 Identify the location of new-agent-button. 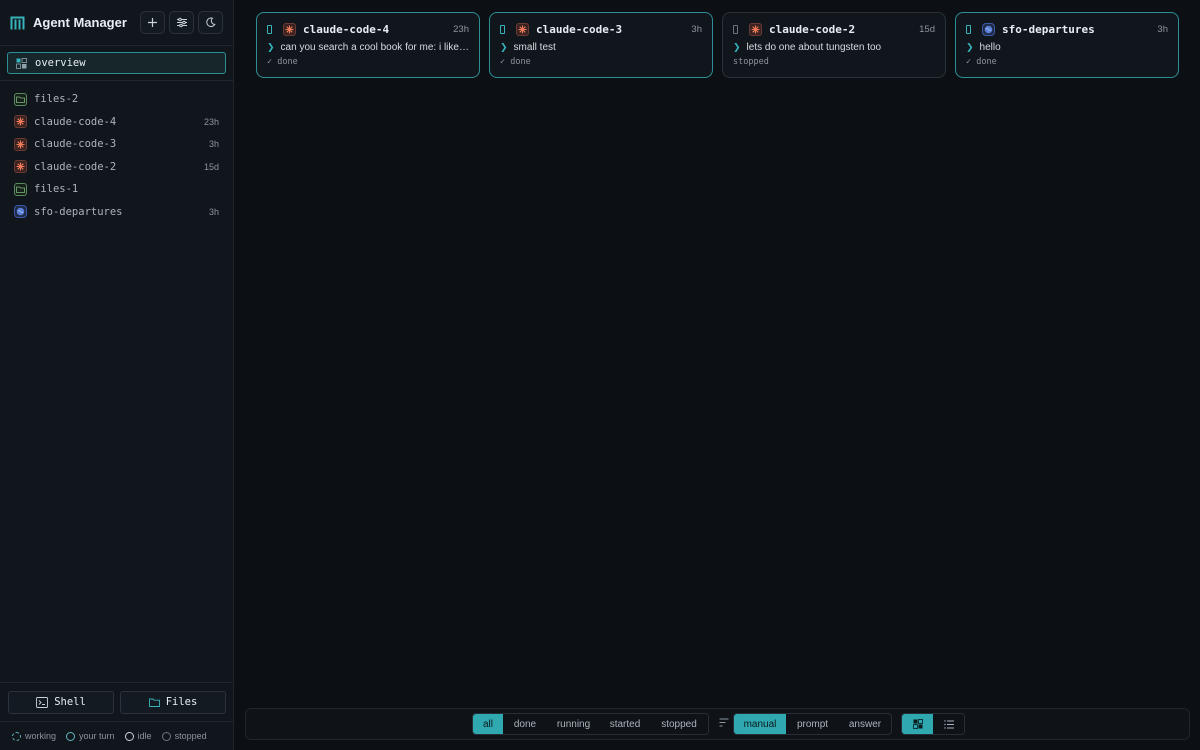
(152, 22).